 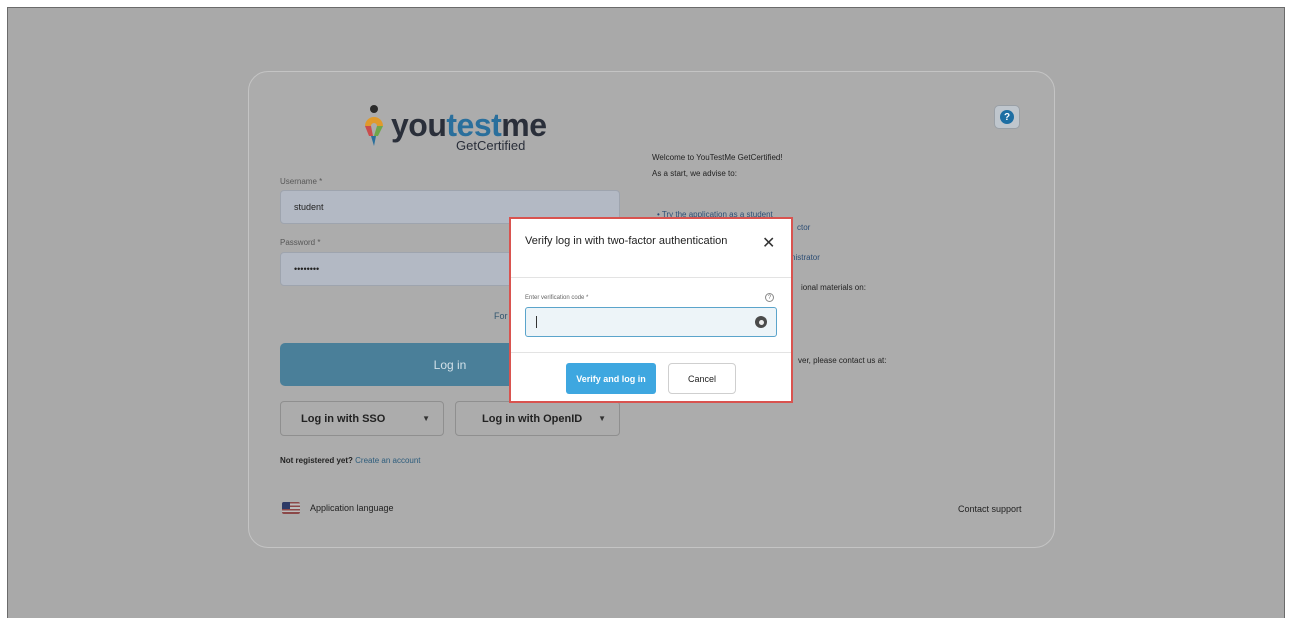 I want to click on sso-login-button: Log in with SSO ▼, so click(x=362, y=418).